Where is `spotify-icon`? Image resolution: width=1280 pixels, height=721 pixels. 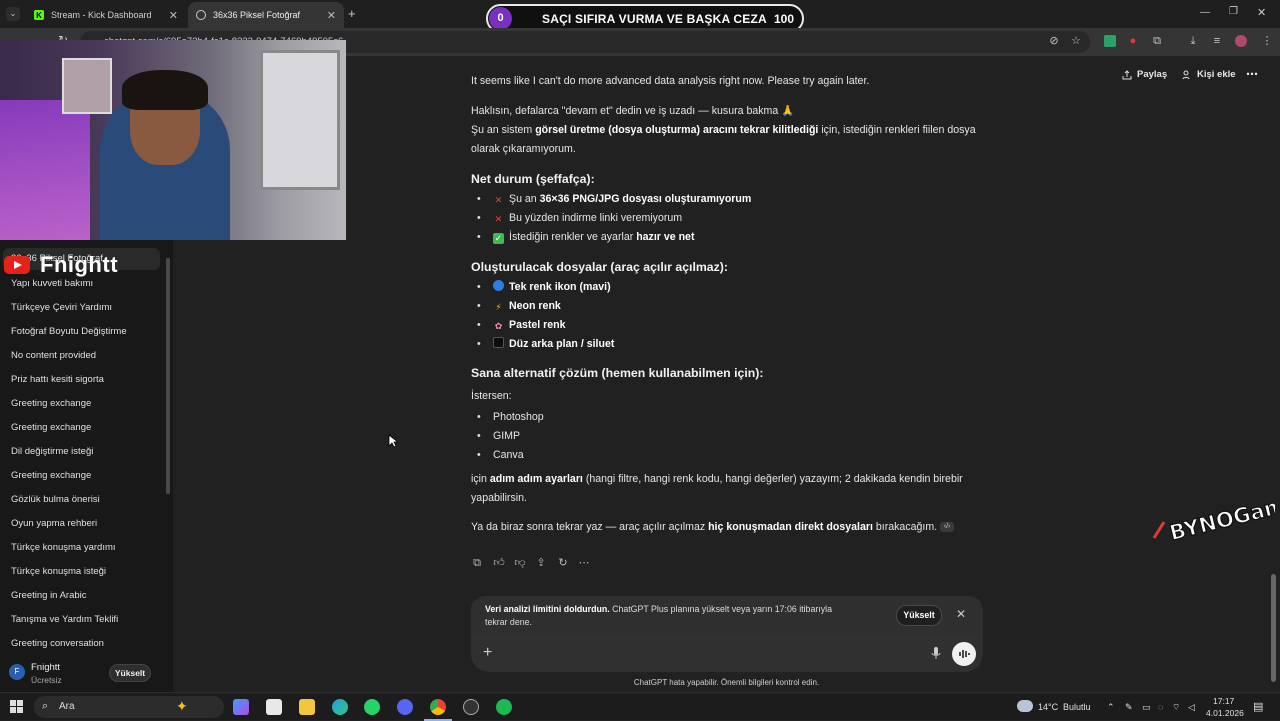
spotify-icon is located at coordinates (504, 707).